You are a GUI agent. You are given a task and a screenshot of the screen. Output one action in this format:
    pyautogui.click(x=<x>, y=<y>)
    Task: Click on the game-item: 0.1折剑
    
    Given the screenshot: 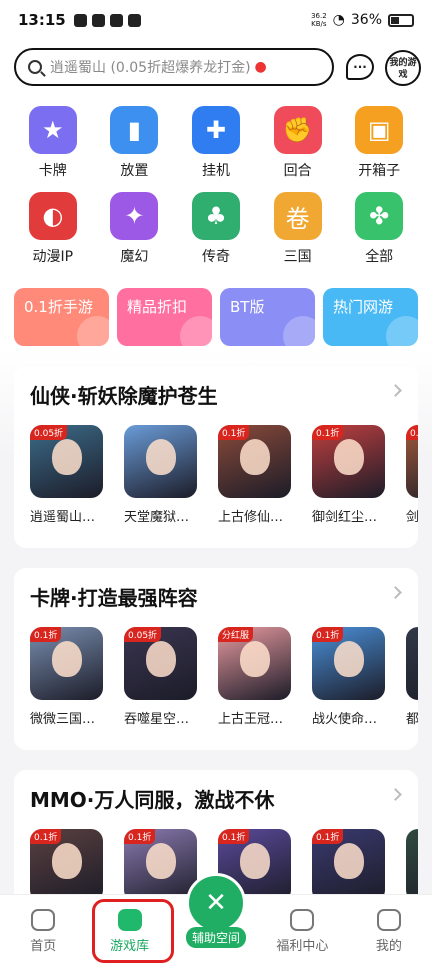 What is the action you would take?
    pyautogui.click(x=412, y=475)
    